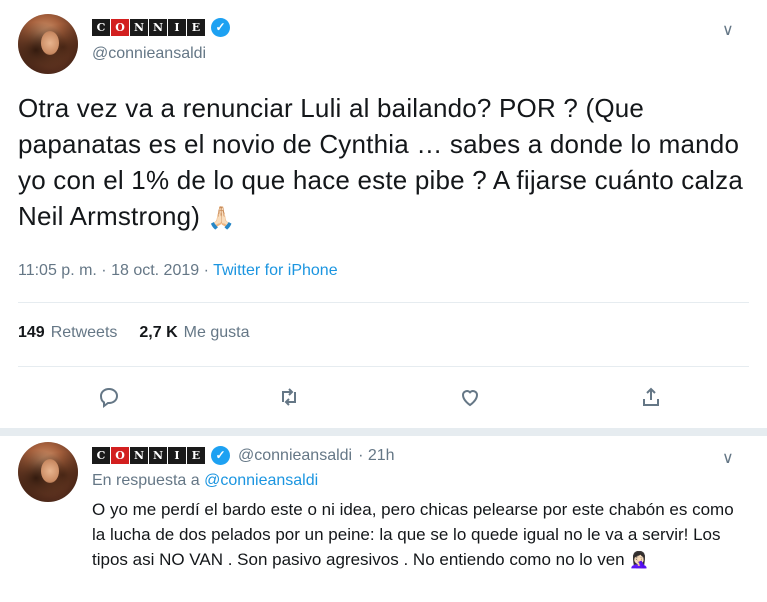 The image size is (767, 602). Describe the element at coordinates (109, 397) in the screenshot. I see `reply-icon` at that location.